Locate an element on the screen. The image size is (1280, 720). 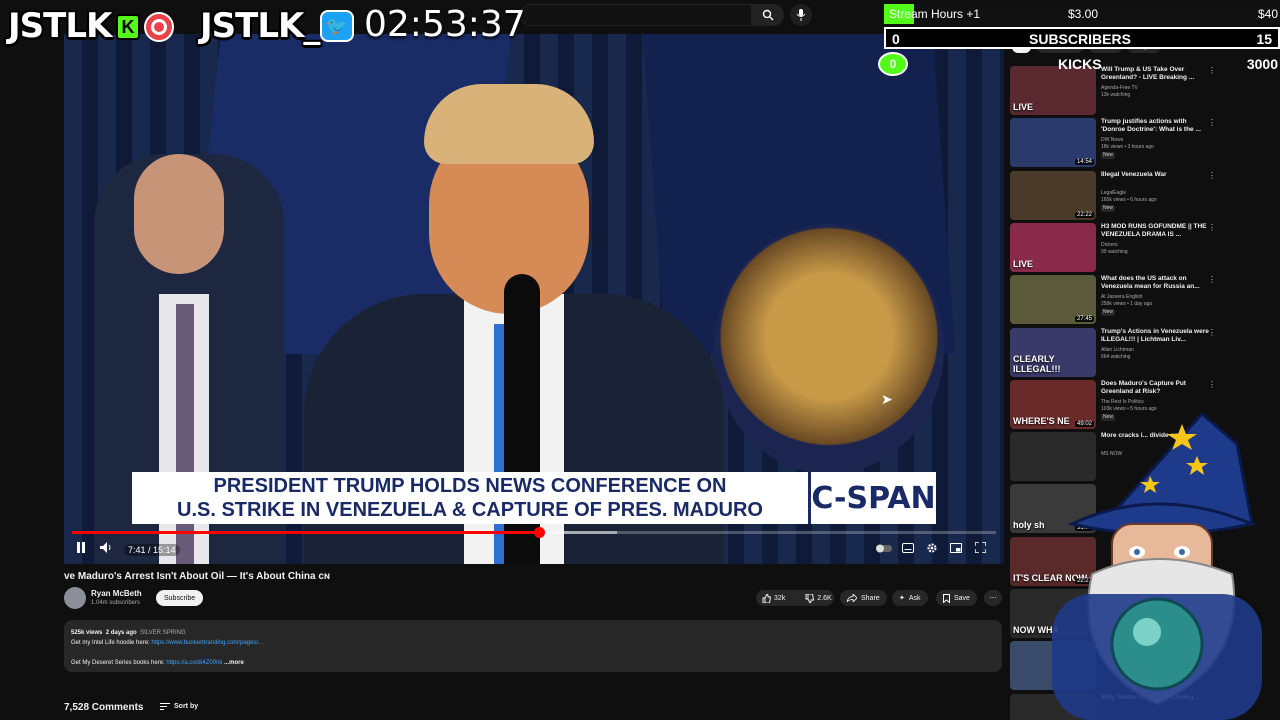
autoplay-toggle-icon is located at coordinates (884, 548).